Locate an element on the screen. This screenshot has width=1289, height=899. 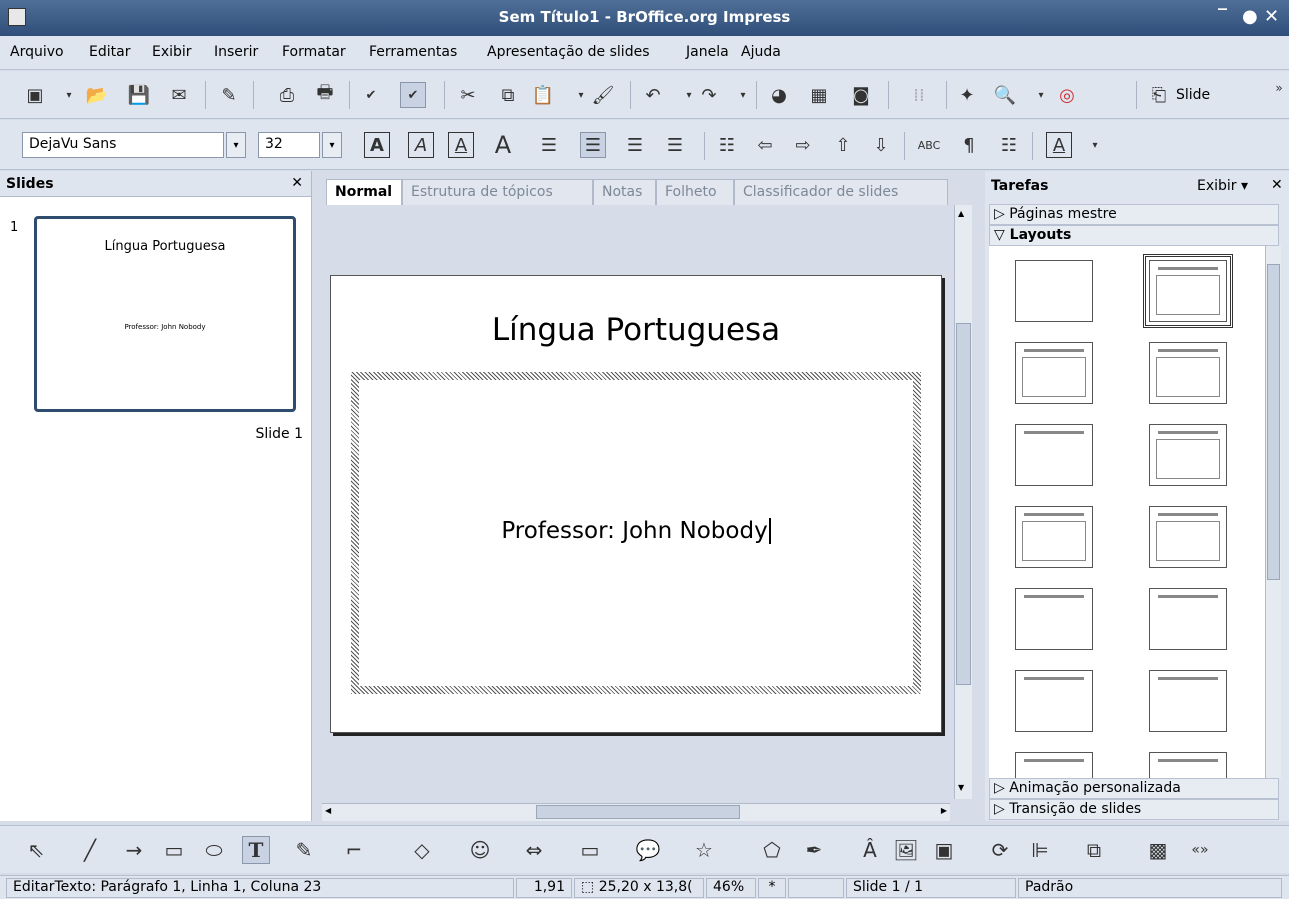
tab-outline: Estrutura de tópicos is located at coordinates (497, 192).